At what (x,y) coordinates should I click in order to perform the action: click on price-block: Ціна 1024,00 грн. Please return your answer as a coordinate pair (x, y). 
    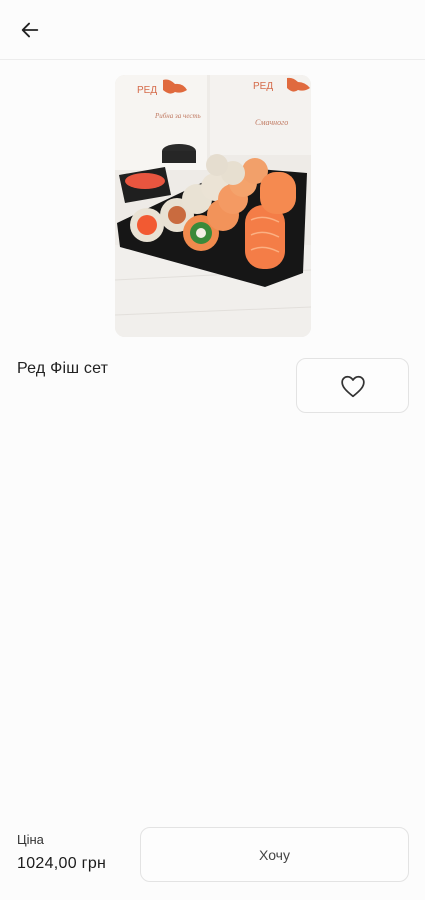
    Looking at the image, I should click on (61, 852).